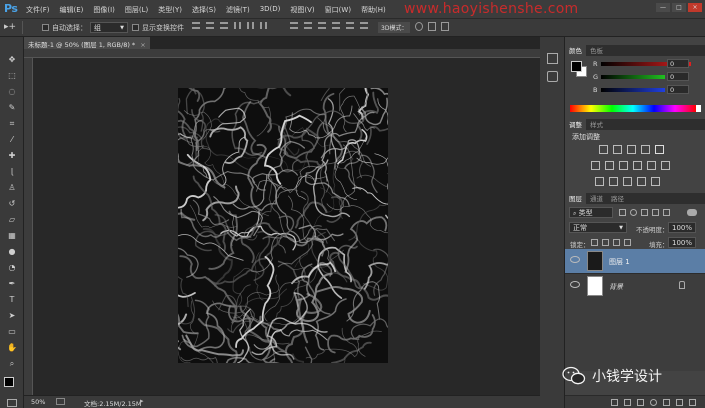 The width and height of the screenshot is (705, 408). Describe the element at coordinates (12, 60) in the screenshot. I see `move-tool-icon: ✥` at that location.